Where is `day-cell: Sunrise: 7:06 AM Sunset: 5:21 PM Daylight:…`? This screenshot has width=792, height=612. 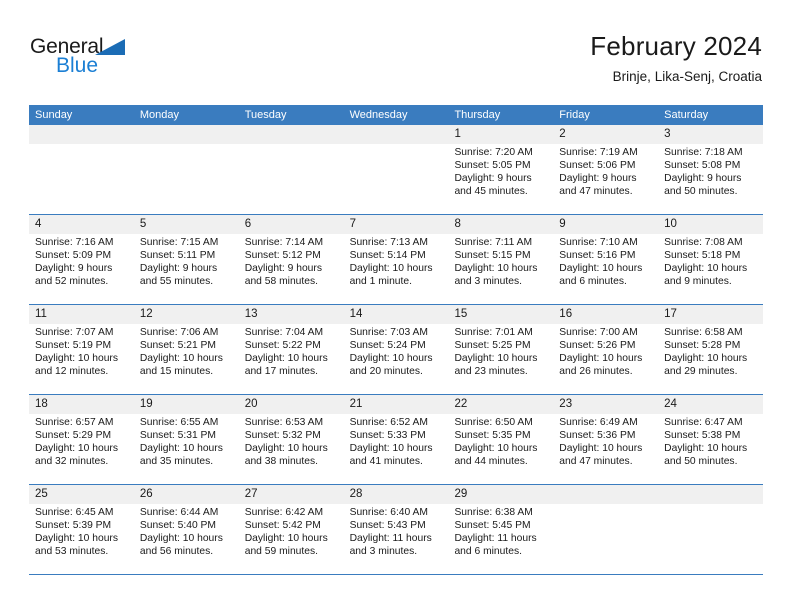
day-cell: Sunrise: 7:06 AM Sunset: 5:21 PM Daylight:… is located at coordinates (186, 359).